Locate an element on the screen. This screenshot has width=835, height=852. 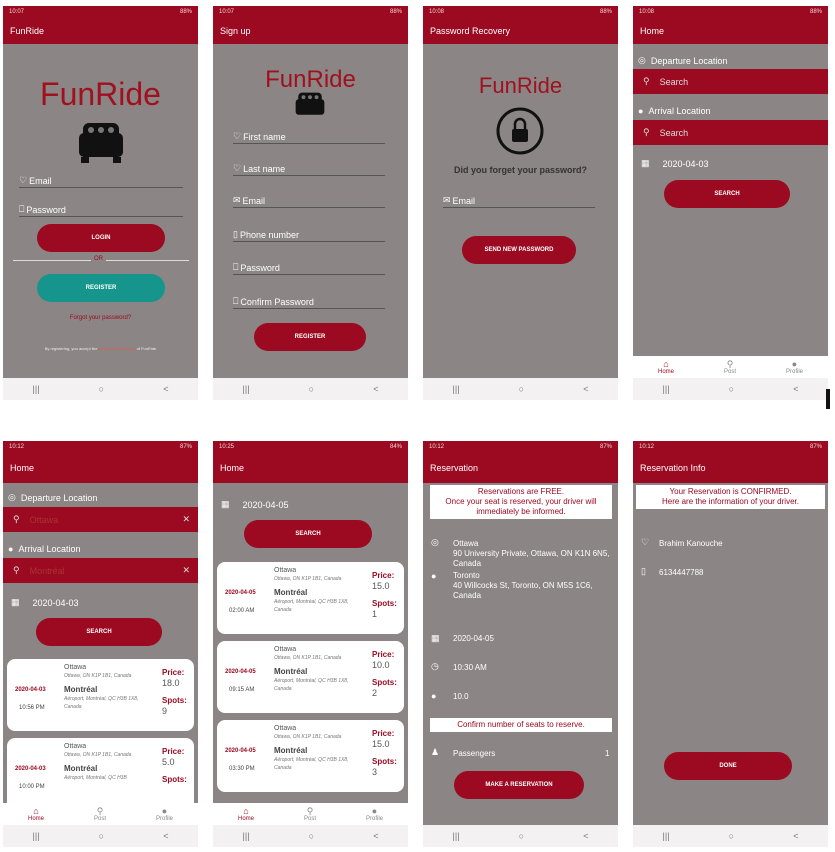
date-field: ▦ 2020-04-05 is located at coordinates (255, 504).